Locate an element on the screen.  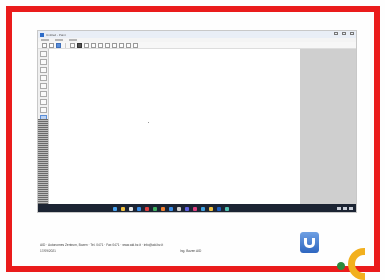
window-titlebar: Untitled - Paint is located at coordinates (197, 34).